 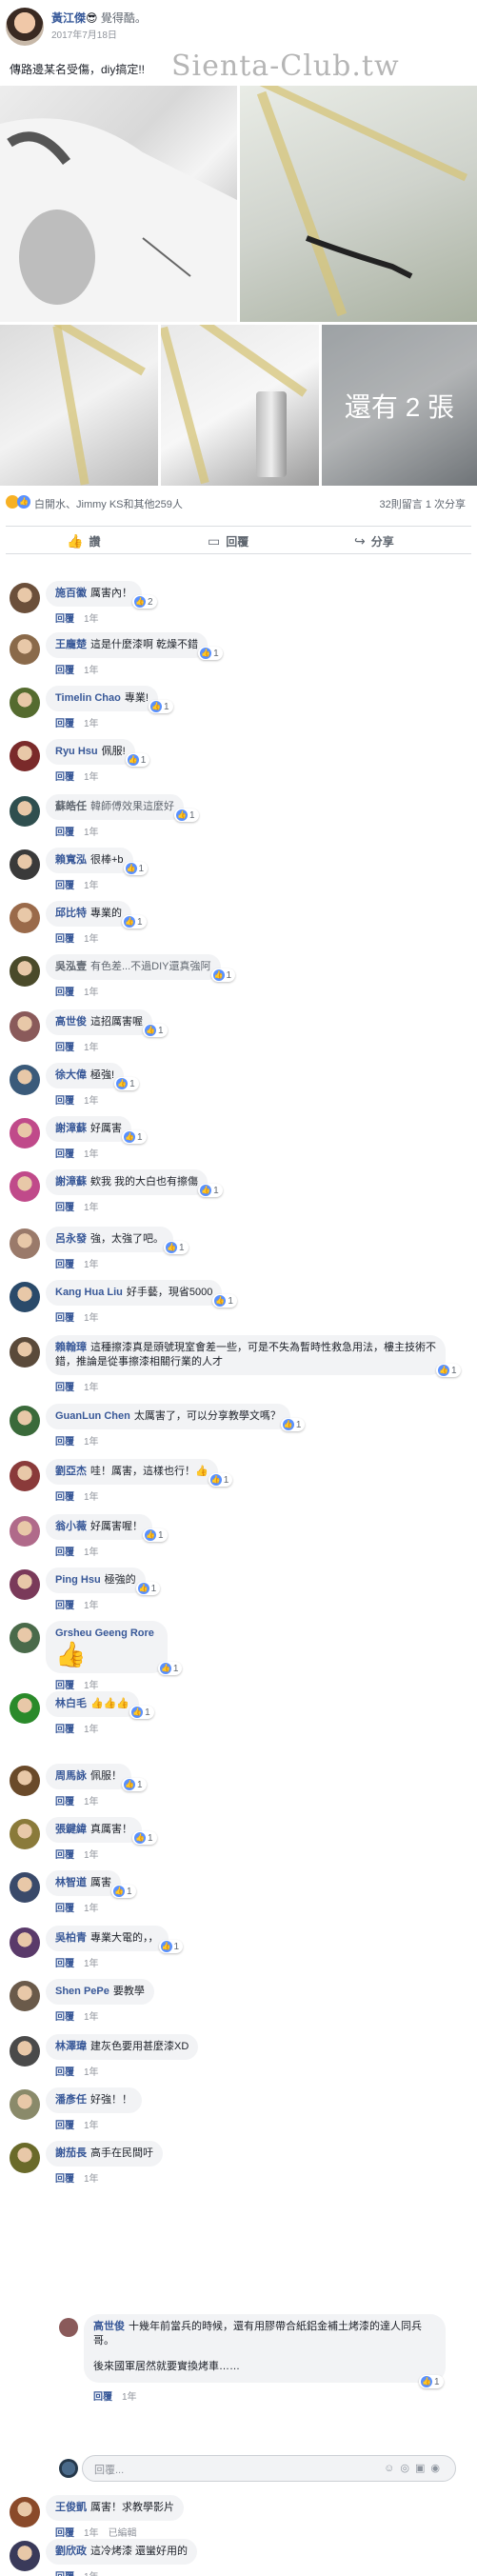 What do you see at coordinates (76, 751) in the screenshot?
I see `commenter-name: Ryu Hsu` at bounding box center [76, 751].